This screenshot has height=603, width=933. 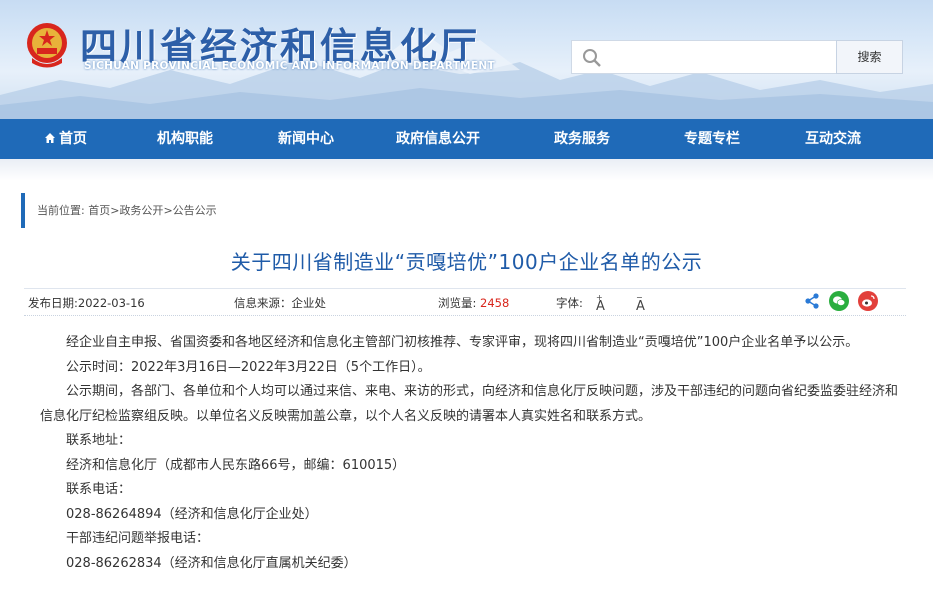 I want to click on breadcrumb-sep: >, so click(x=168, y=210).